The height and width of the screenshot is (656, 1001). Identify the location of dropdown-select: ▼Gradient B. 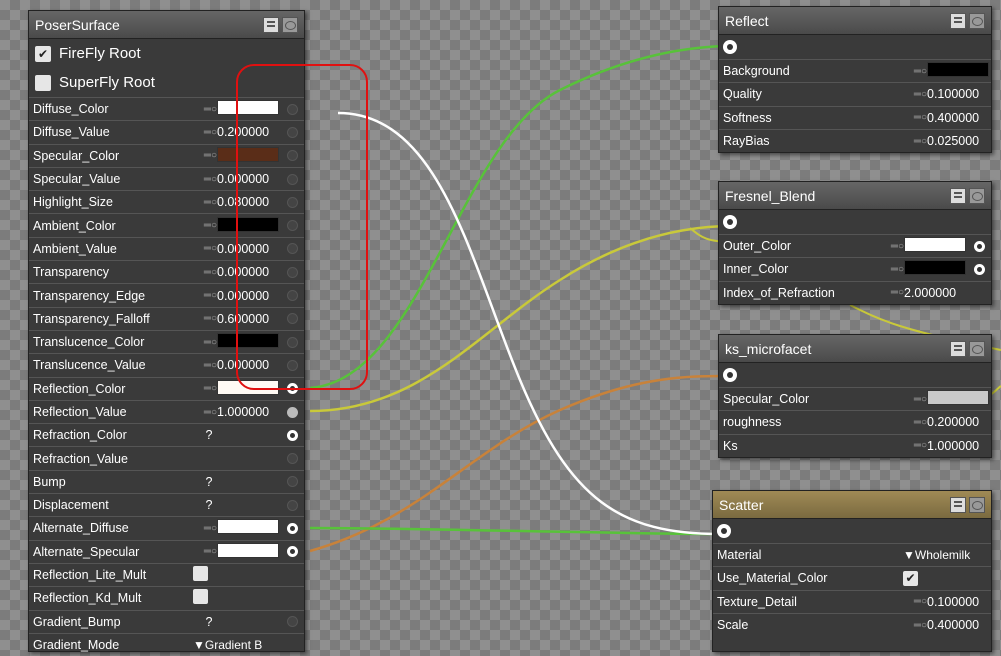
(237, 645).